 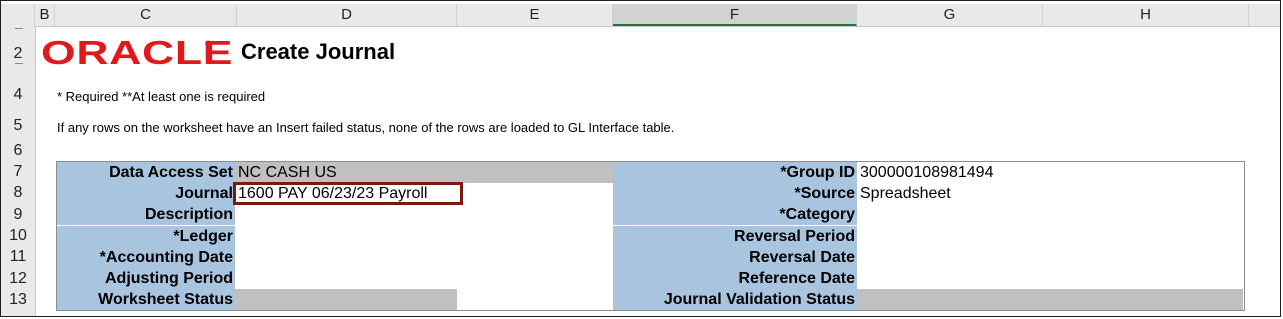 I want to click on reference-date-label: Reference Date, so click(x=735, y=278).